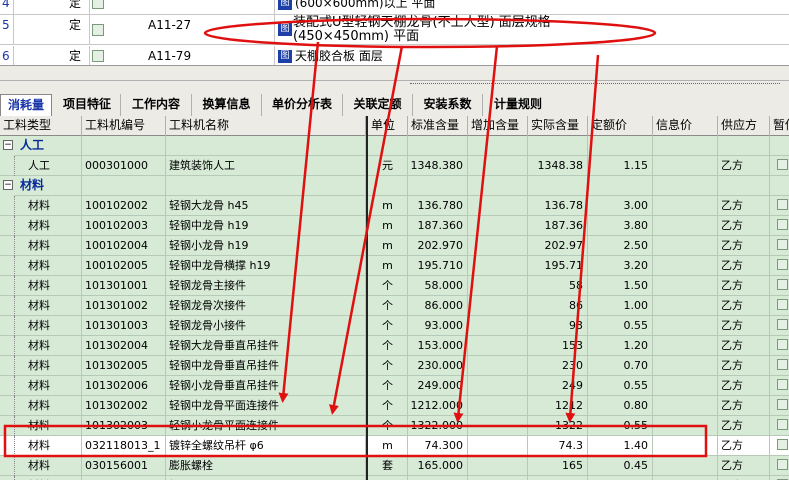  I want to click on annotation-highlight-box, so click(355, 441).